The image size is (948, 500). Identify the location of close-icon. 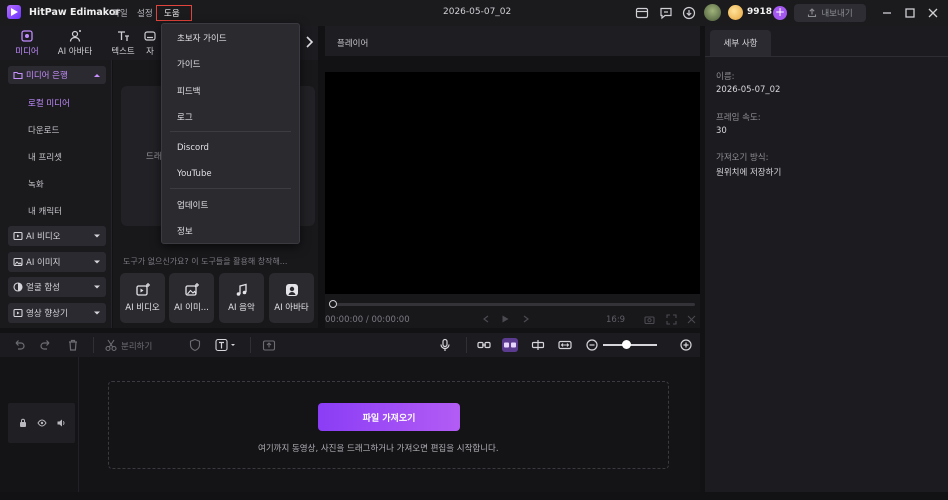
(933, 13).